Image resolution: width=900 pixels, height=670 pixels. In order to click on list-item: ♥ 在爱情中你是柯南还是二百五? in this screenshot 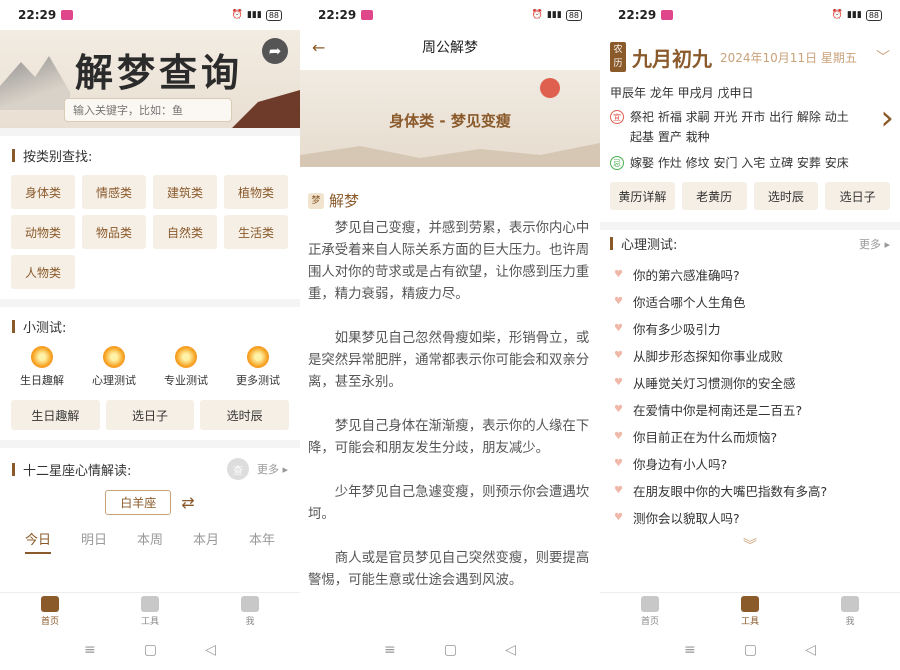, I will do `click(750, 409)`.